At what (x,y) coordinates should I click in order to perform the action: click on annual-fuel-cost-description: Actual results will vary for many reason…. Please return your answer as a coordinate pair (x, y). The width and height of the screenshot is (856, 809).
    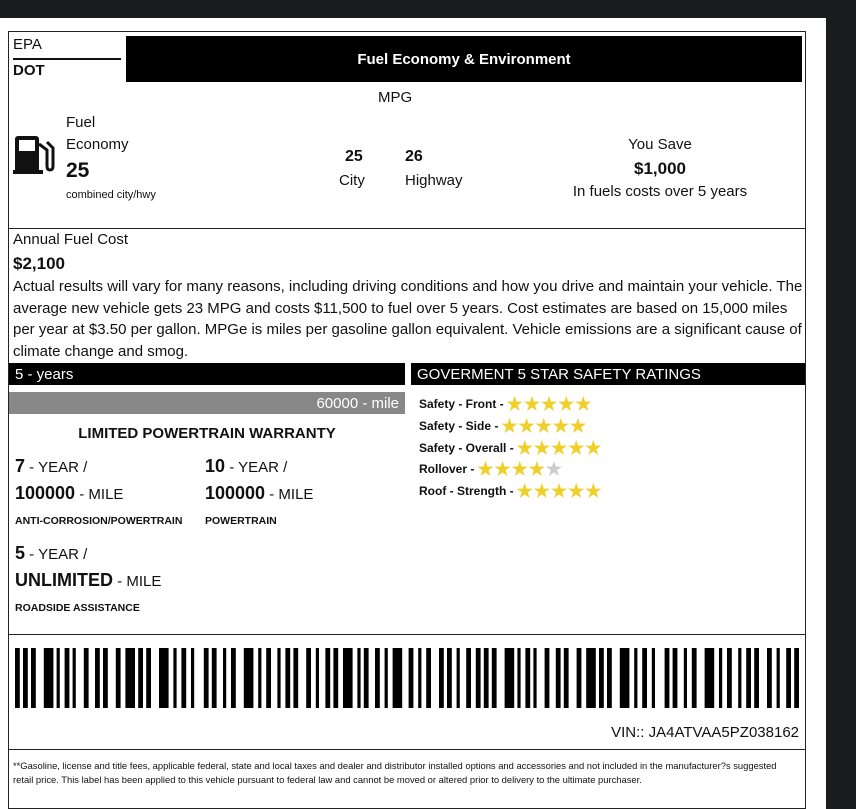
    Looking at the image, I should click on (408, 319).